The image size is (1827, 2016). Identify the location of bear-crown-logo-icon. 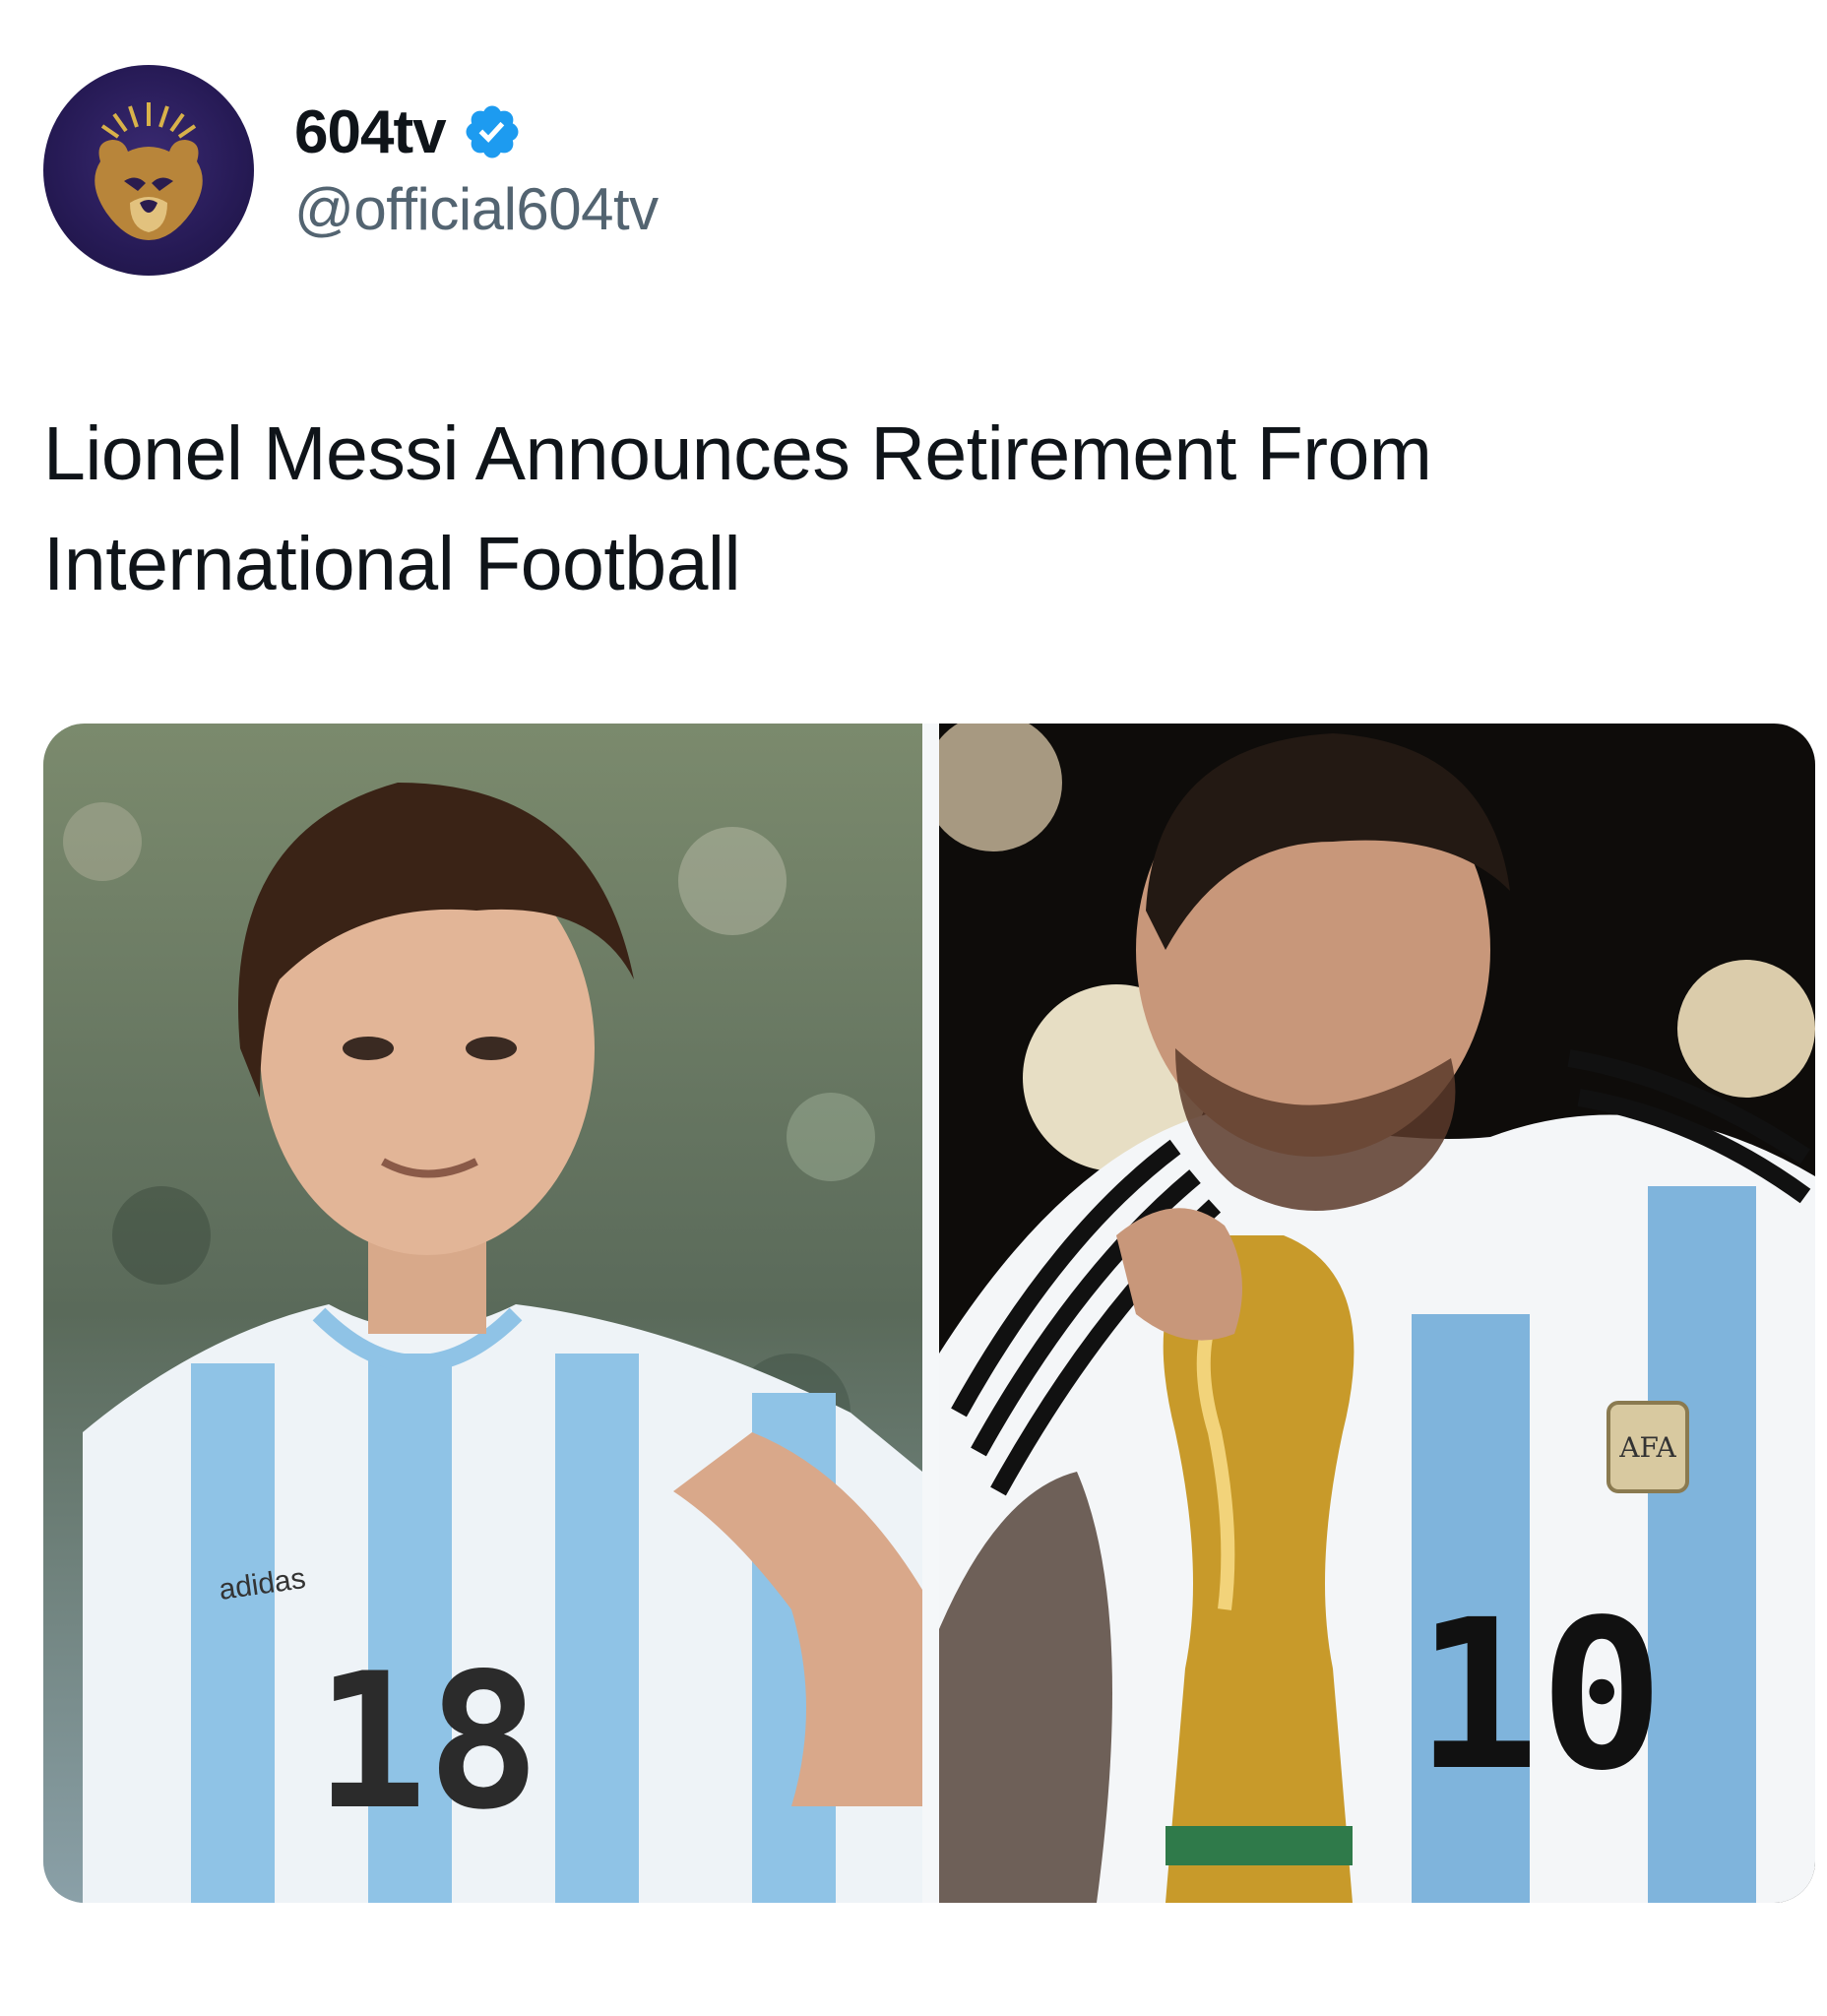
(148, 171).